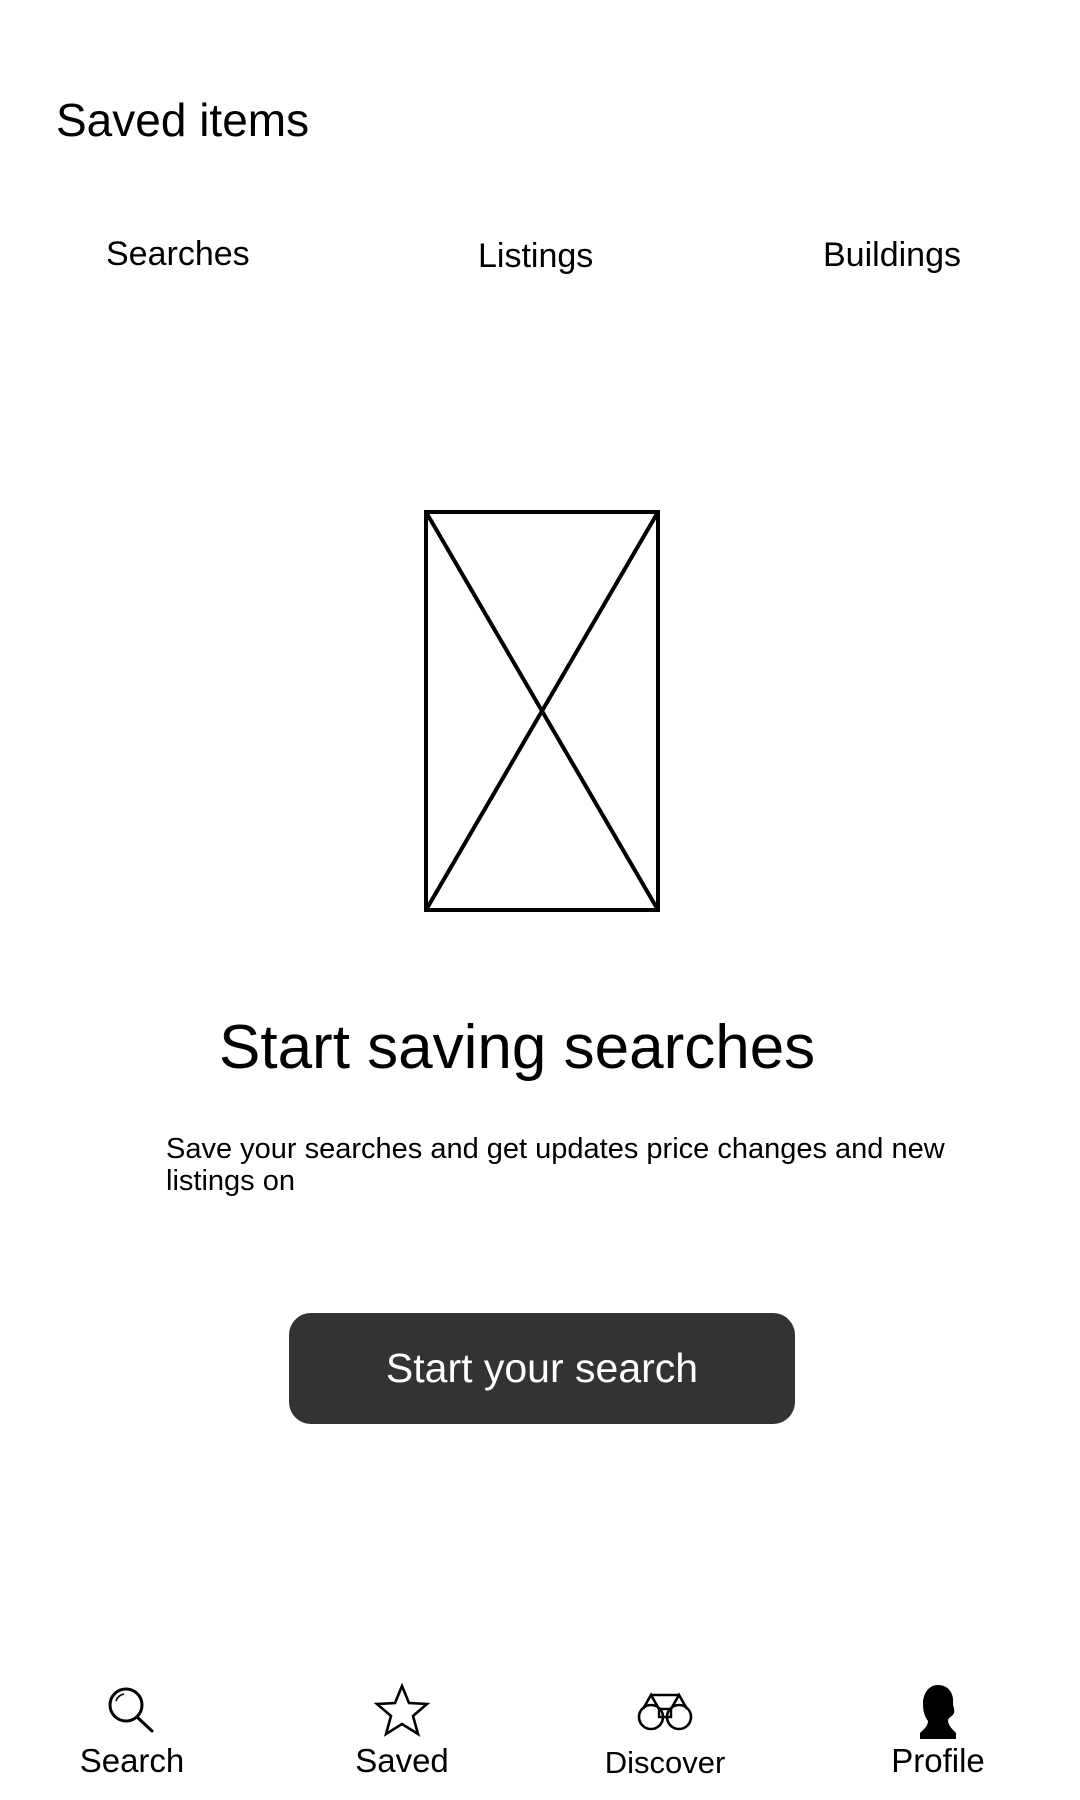 This screenshot has height=1800, width=1080. Describe the element at coordinates (665, 1711) in the screenshot. I see `binoculars-icon` at that location.